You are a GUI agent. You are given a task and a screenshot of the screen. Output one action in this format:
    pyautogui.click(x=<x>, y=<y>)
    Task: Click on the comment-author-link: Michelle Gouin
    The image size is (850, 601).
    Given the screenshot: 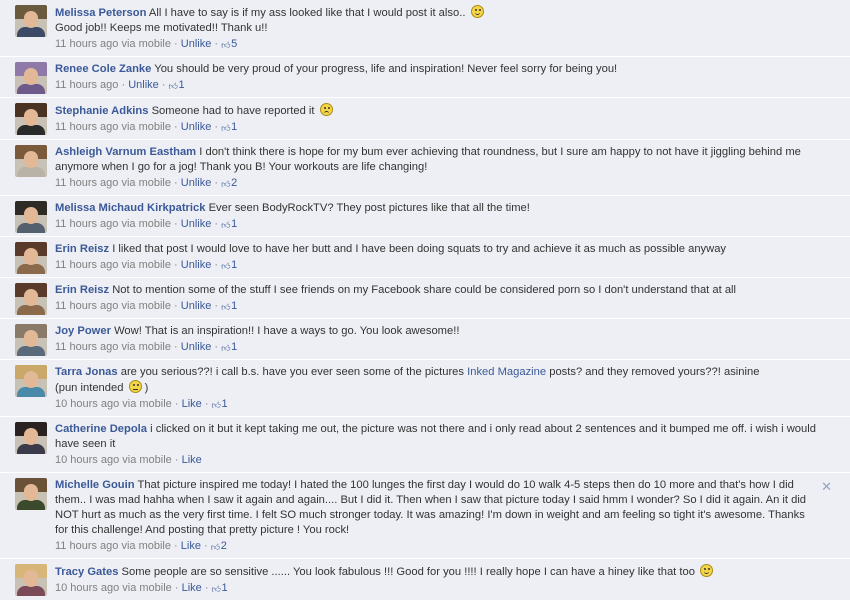 What is the action you would take?
    pyautogui.click(x=95, y=485)
    